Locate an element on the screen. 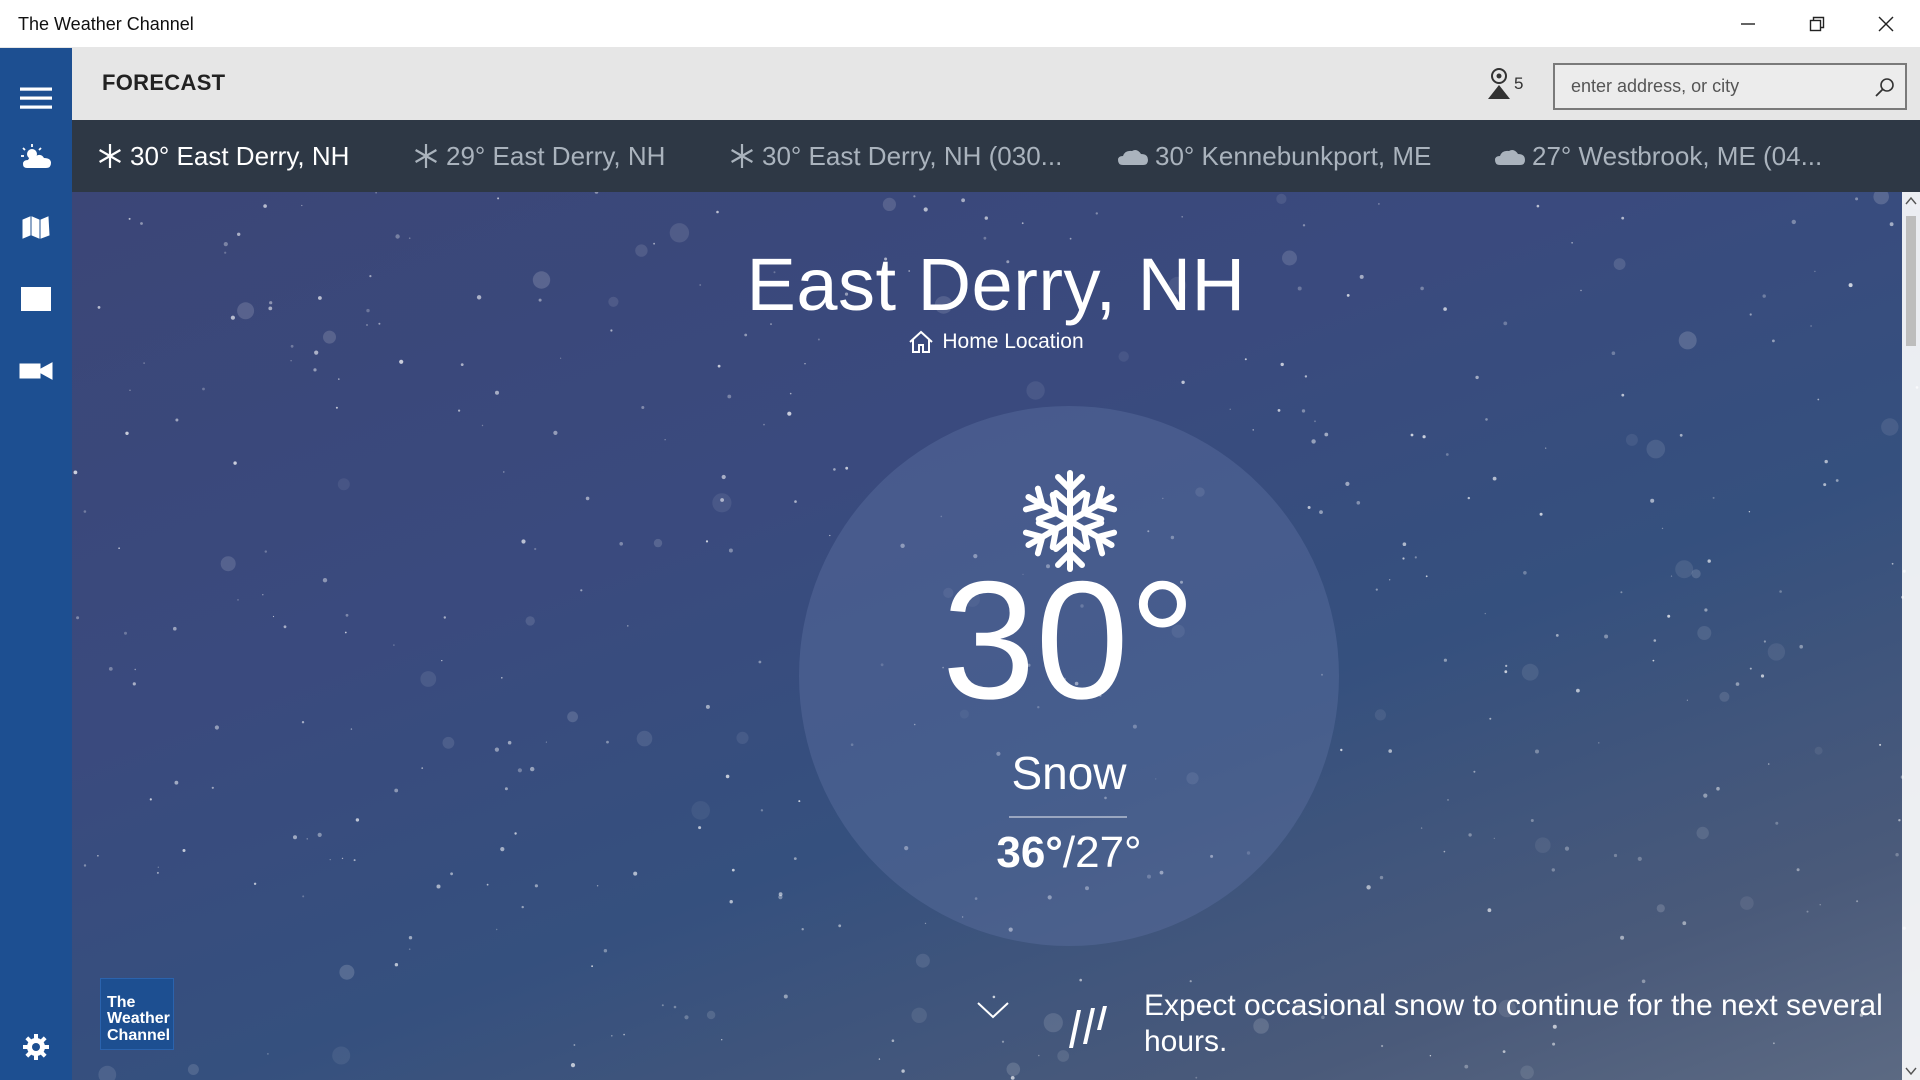 This screenshot has height=1080, width=1920. home-icon is located at coordinates (921, 341).